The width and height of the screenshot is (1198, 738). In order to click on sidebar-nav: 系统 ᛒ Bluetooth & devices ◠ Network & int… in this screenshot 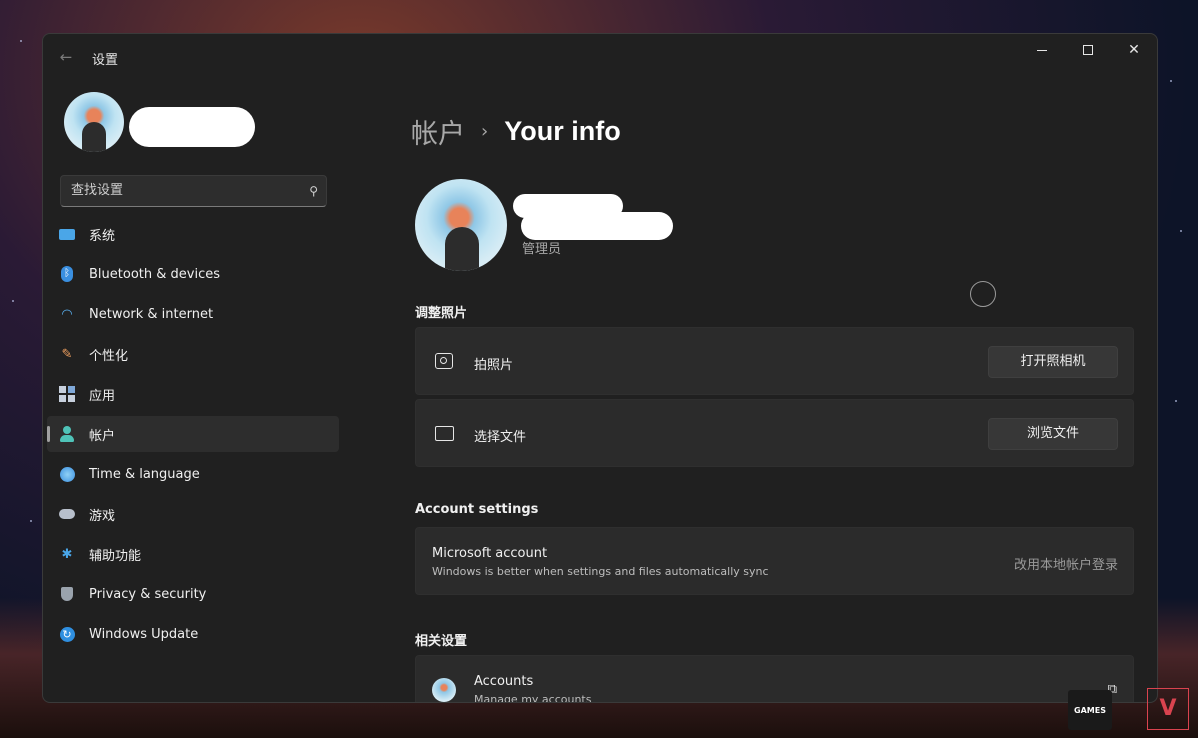, I will do `click(193, 436)`.